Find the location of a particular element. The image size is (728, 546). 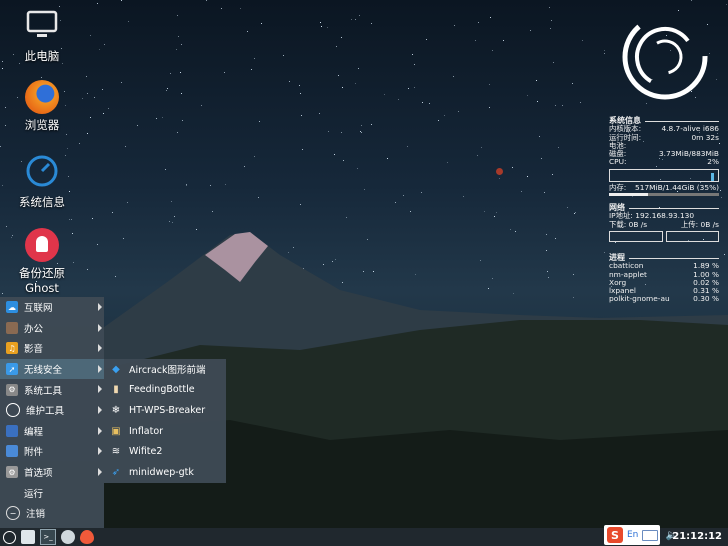

menu-item-programming: 编程 is located at coordinates (52, 431).